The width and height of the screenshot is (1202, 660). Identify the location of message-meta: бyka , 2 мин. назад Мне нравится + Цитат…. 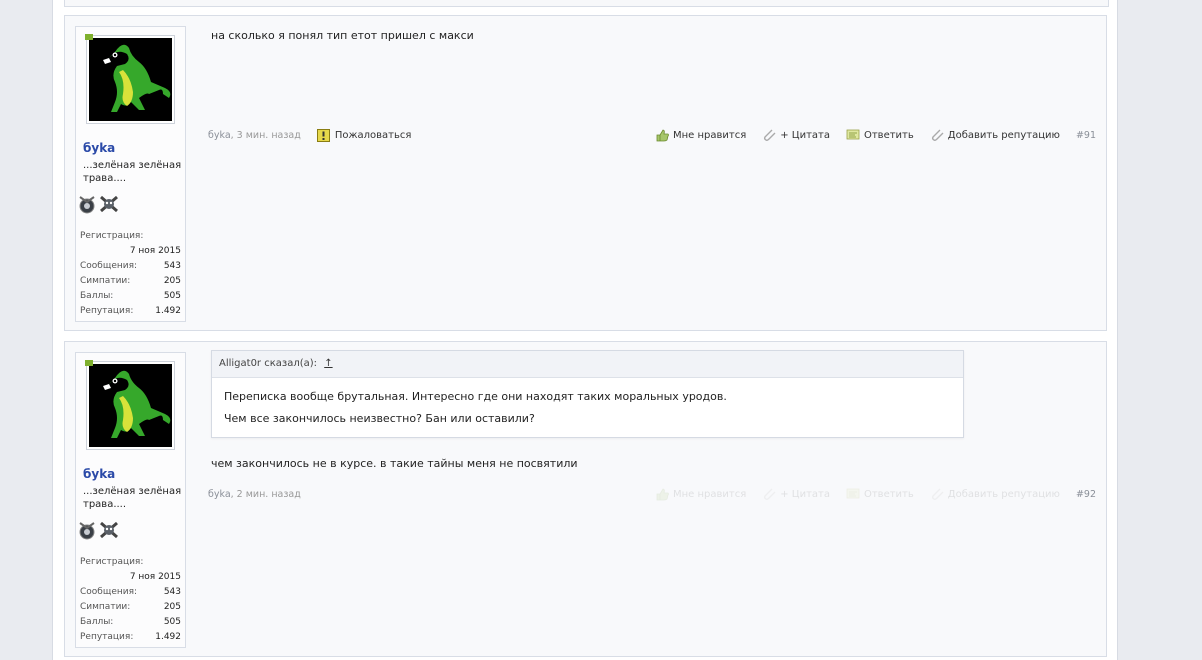
(652, 494).